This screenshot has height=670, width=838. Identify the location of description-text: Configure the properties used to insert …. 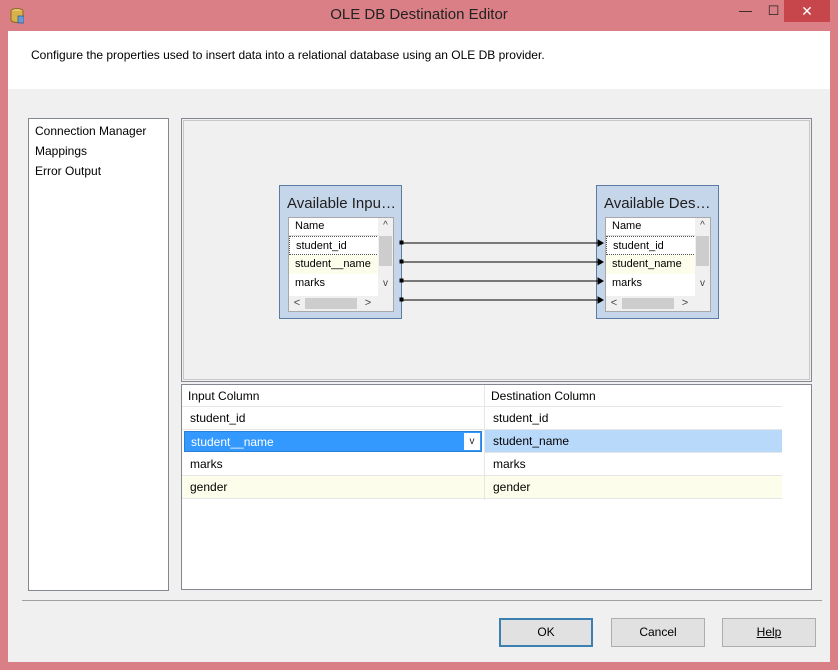
(288, 55).